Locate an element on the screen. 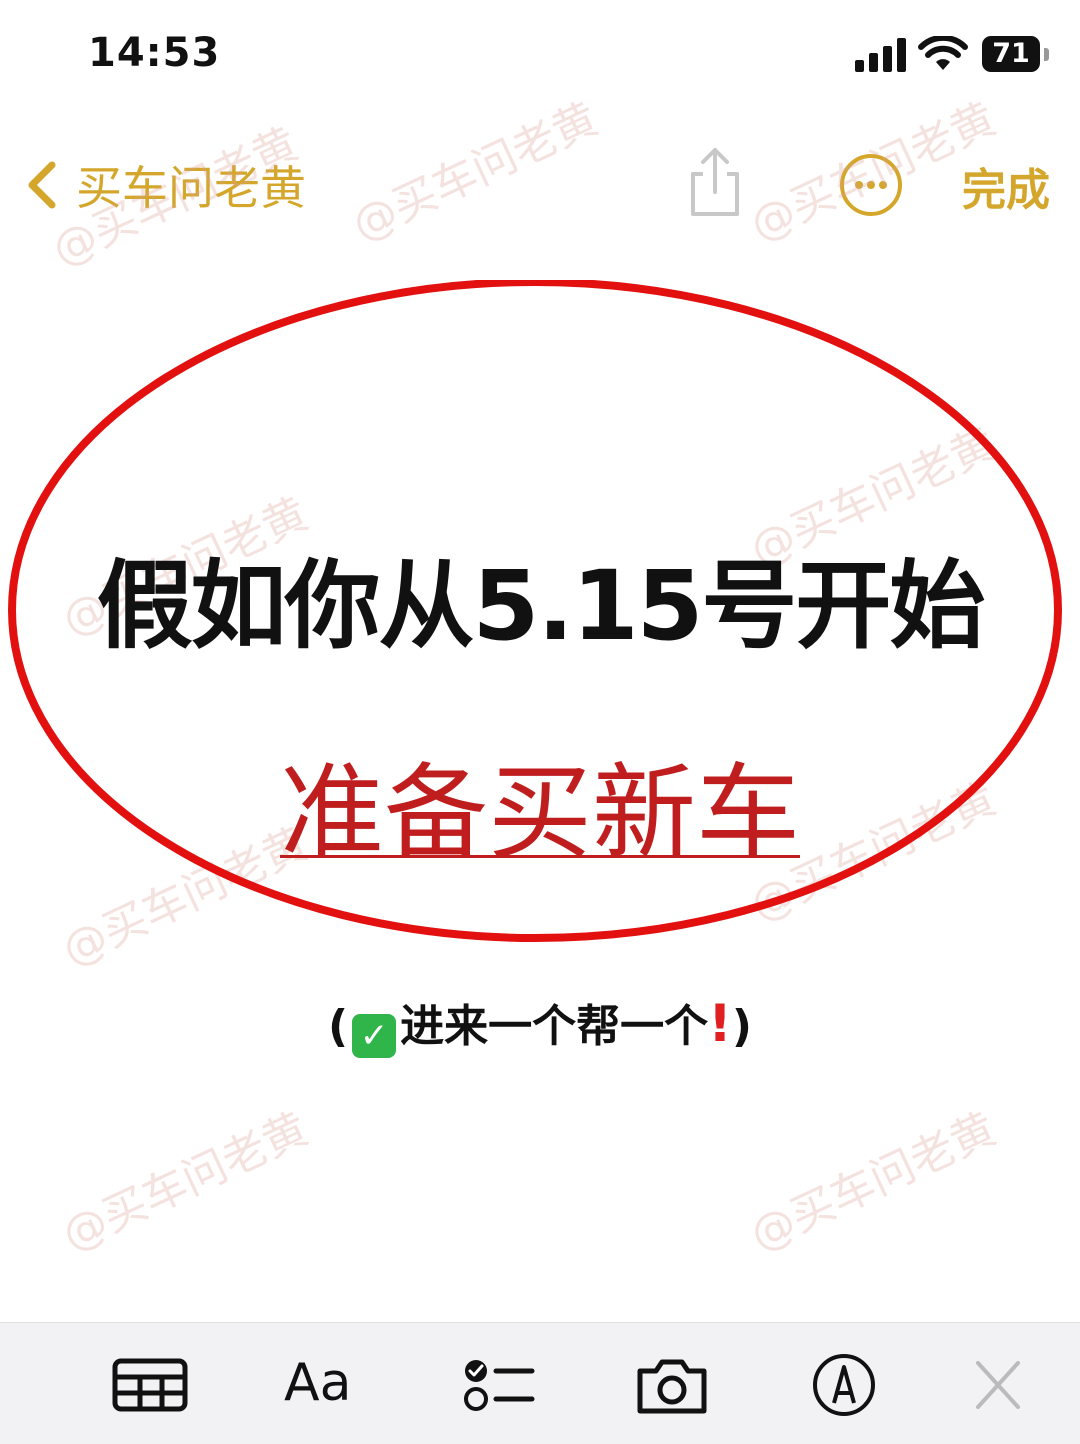  markup-pen-icon is located at coordinates (844, 1385).